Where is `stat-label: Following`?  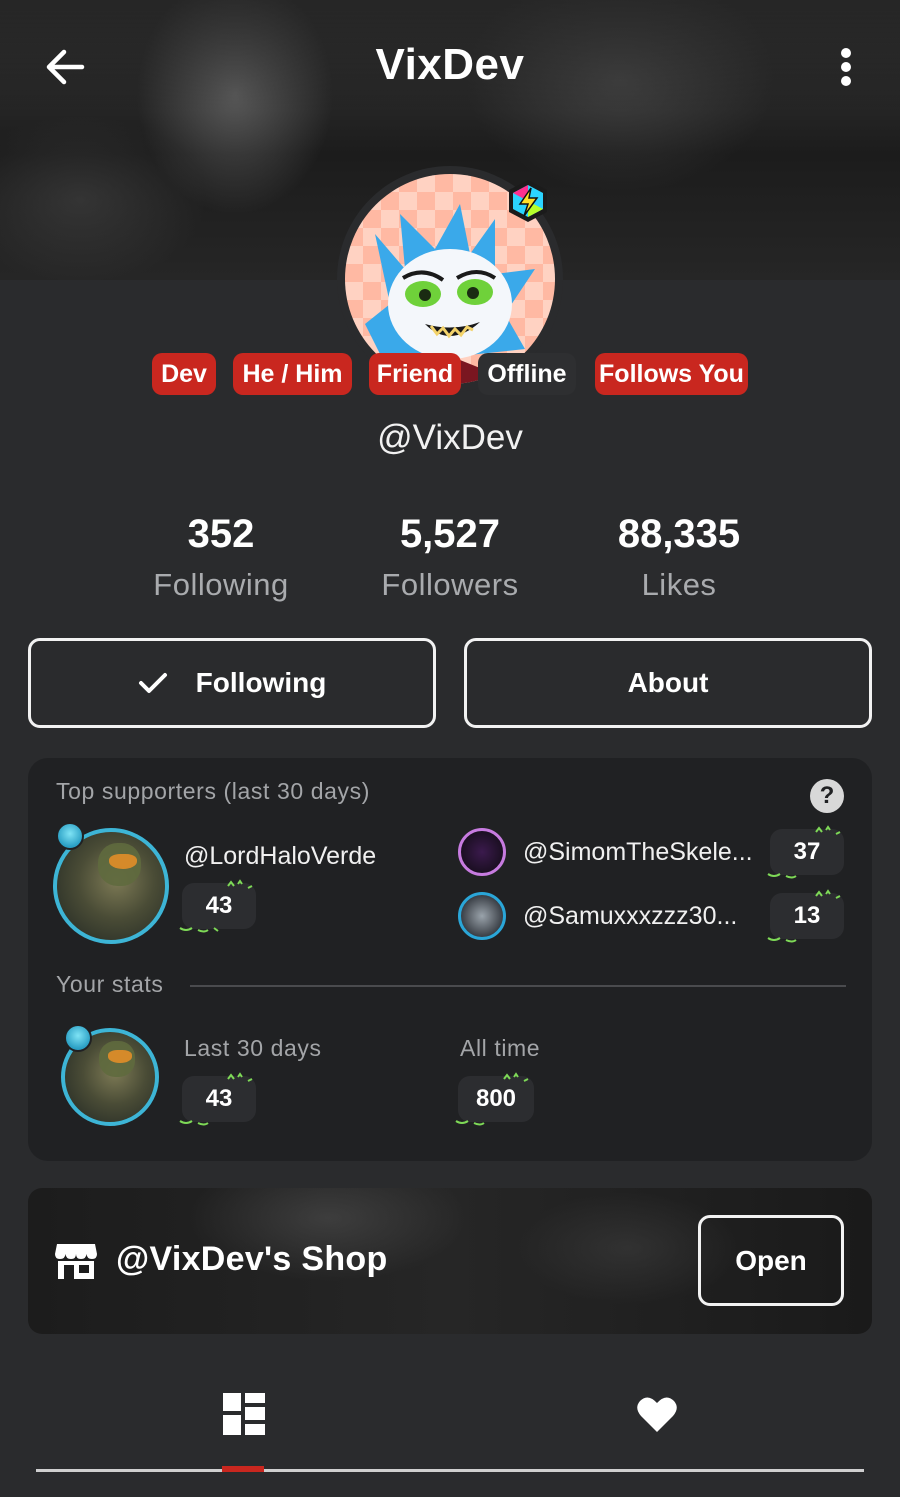 stat-label: Following is located at coordinates (221, 584).